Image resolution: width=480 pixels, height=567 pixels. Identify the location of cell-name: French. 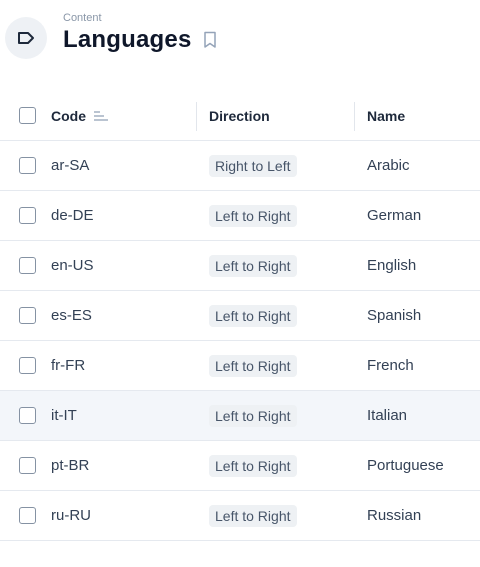
(390, 365).